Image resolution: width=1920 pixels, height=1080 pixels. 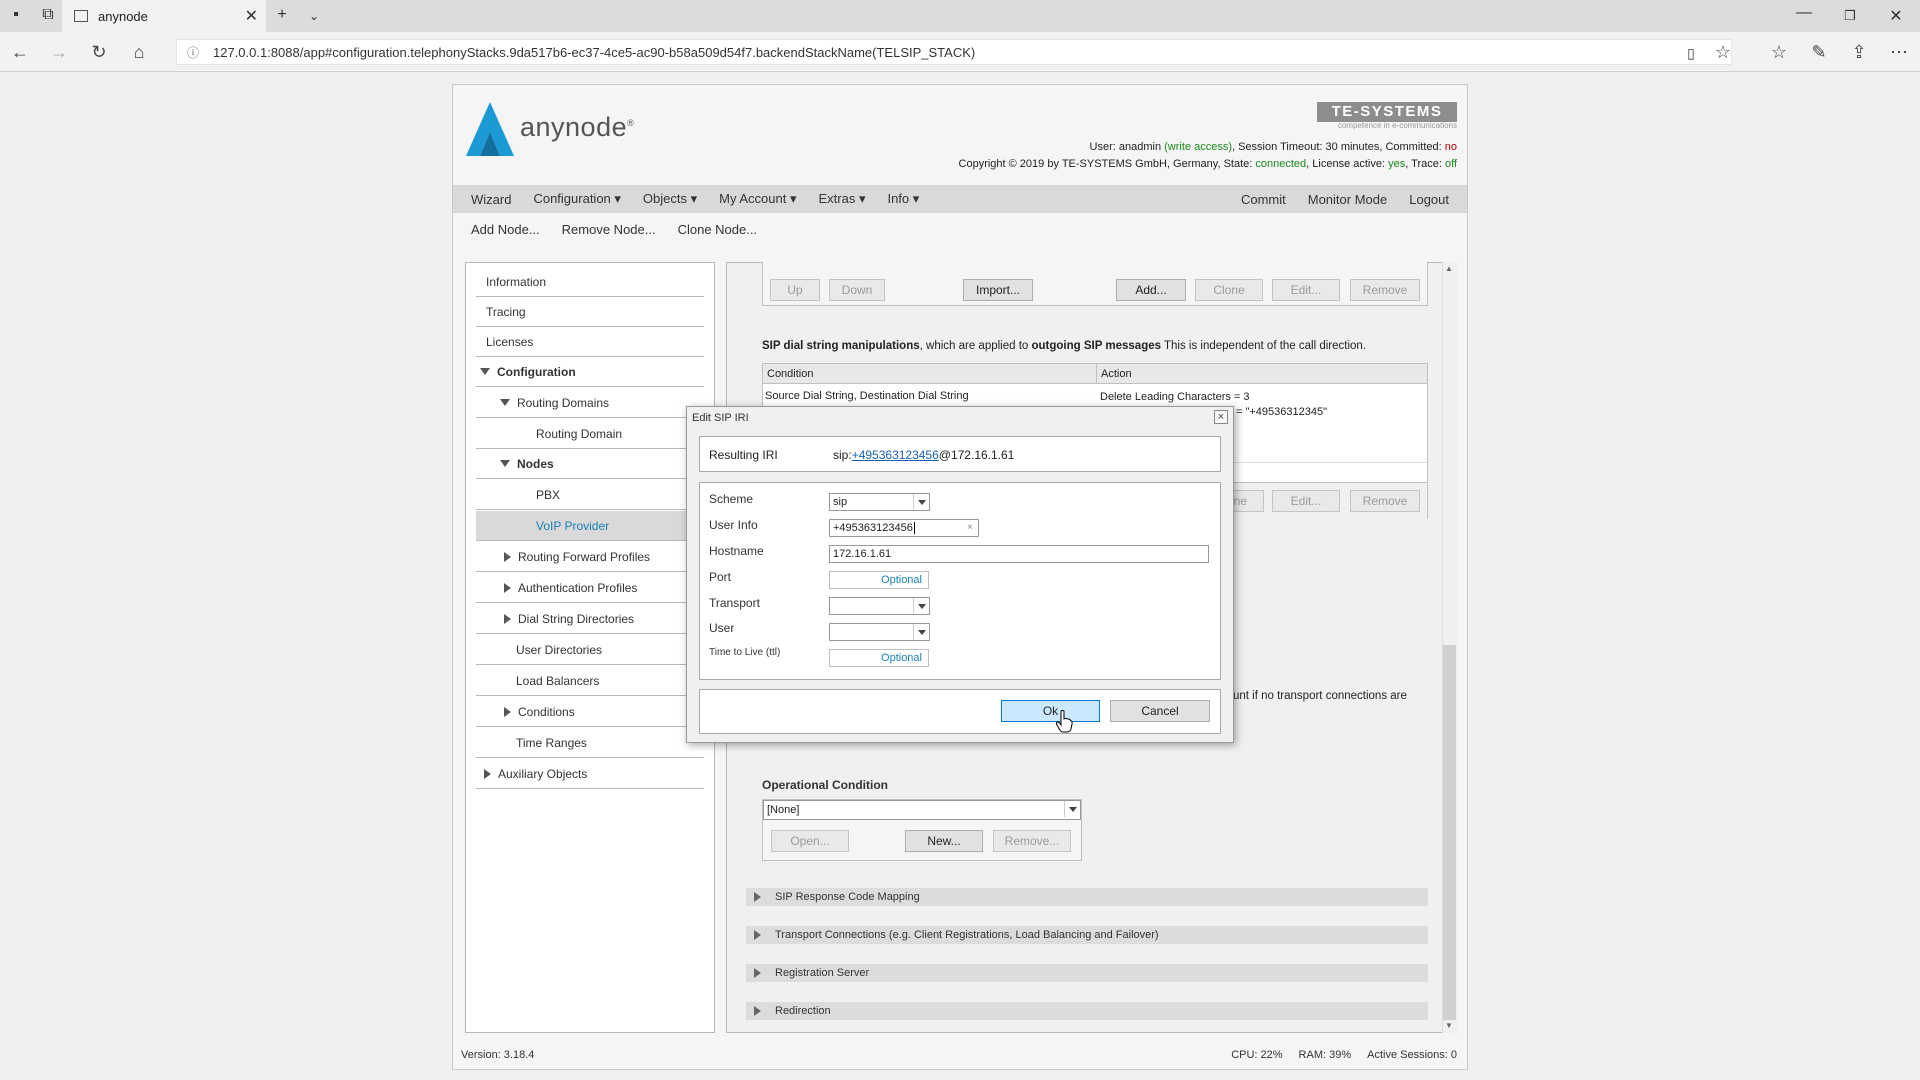 What do you see at coordinates (590, 743) in the screenshot?
I see `sidebar-item-time-ranges: Time Ranges` at bounding box center [590, 743].